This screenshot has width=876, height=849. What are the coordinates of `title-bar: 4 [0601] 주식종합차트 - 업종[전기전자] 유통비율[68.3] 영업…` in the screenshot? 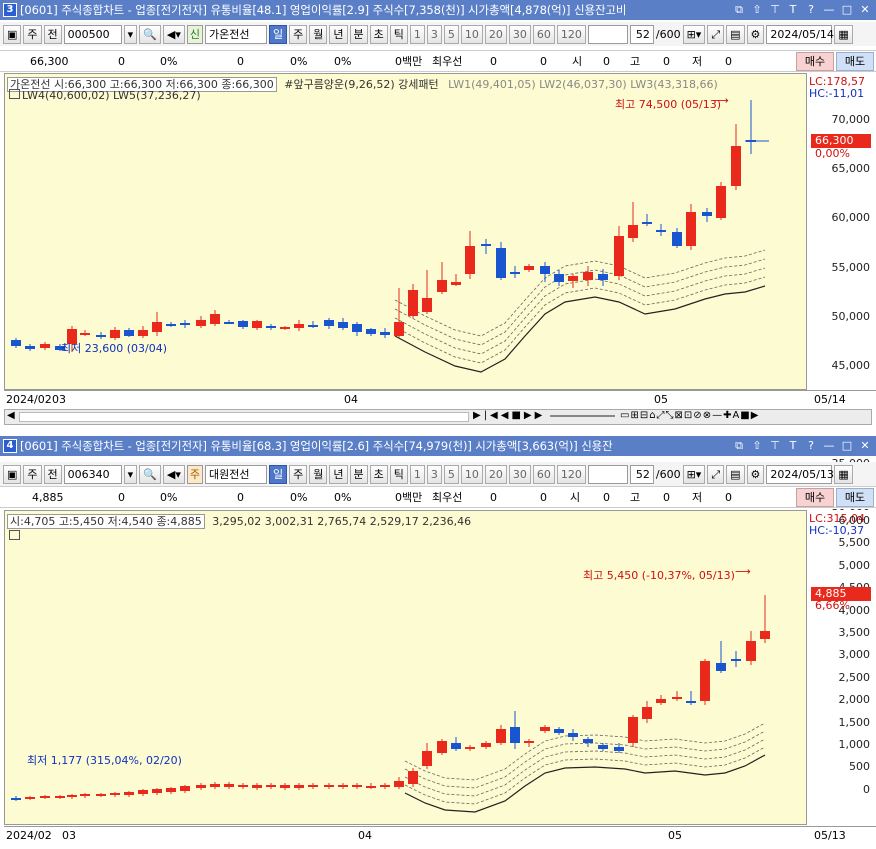 It's located at (438, 446).